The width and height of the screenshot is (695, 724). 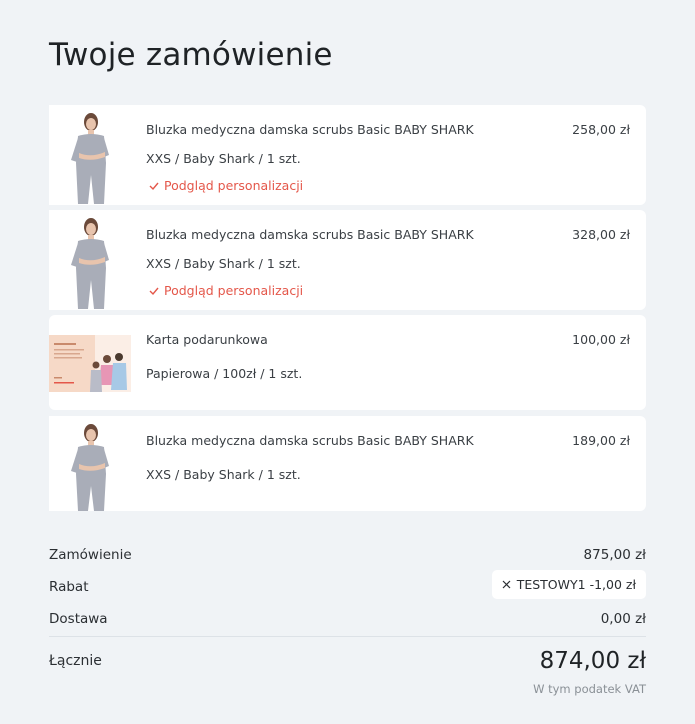 What do you see at coordinates (576, 584) in the screenshot?
I see `discount-code-text: TESTOWY1 -1,00 zł` at bounding box center [576, 584].